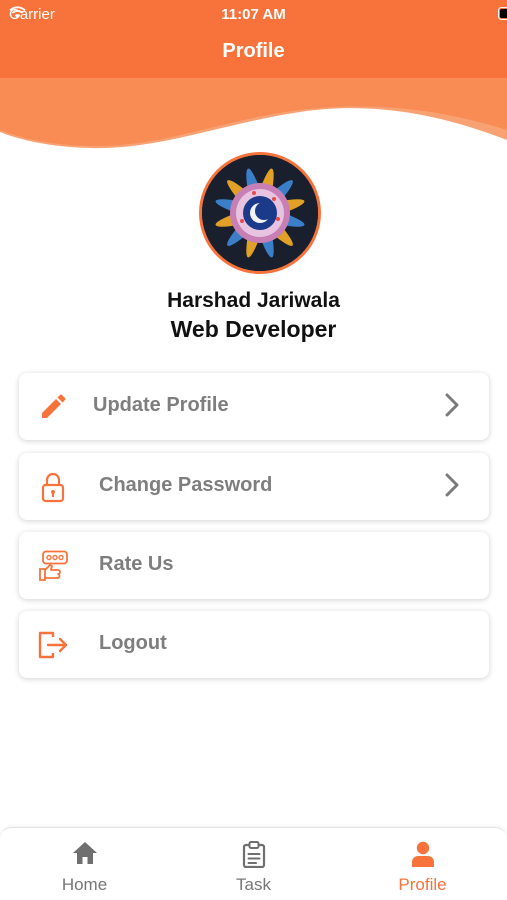 The image size is (507, 900). What do you see at coordinates (133, 643) in the screenshot?
I see `menu-item-label: Logout` at bounding box center [133, 643].